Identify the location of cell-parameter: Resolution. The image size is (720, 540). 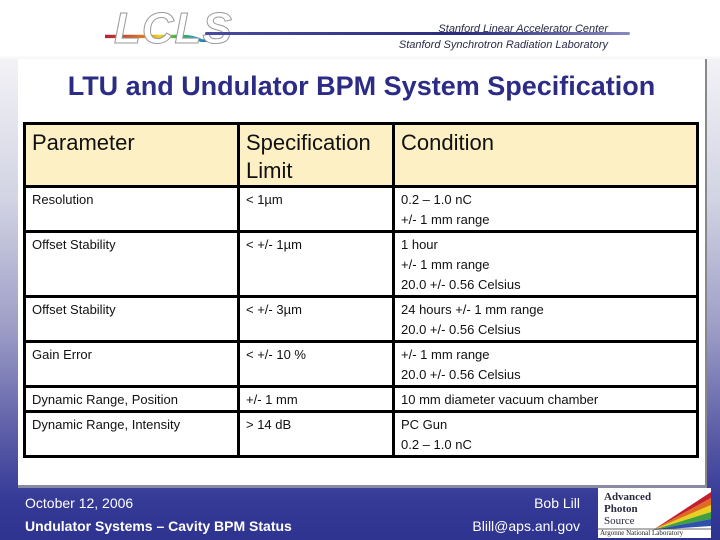
(131, 209).